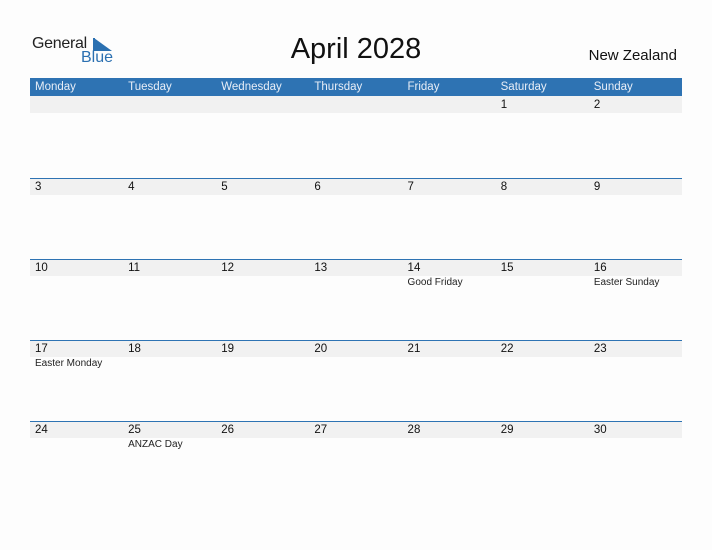 This screenshot has height=550, width=712. I want to click on day-cell: 25 ANZAC Day, so click(169, 461).